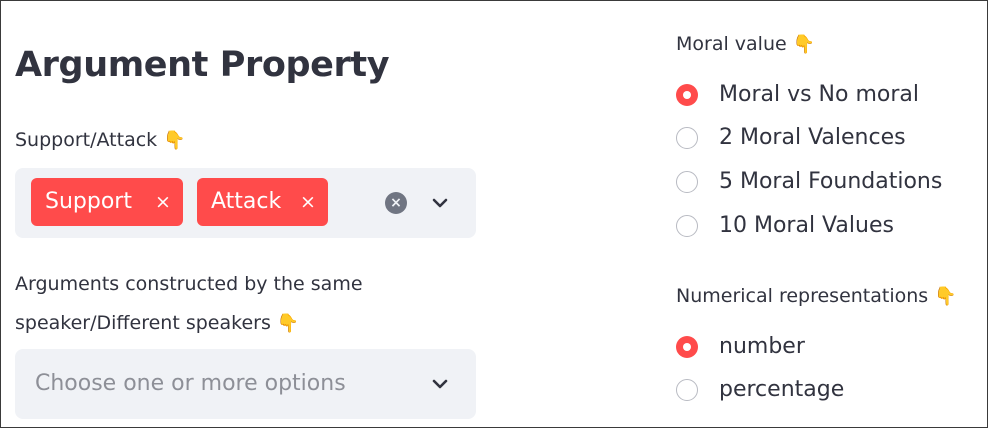 Image resolution: width=988 pixels, height=428 pixels. What do you see at coordinates (819, 94) in the screenshot?
I see `radio-label: Moral vs No moral` at bounding box center [819, 94].